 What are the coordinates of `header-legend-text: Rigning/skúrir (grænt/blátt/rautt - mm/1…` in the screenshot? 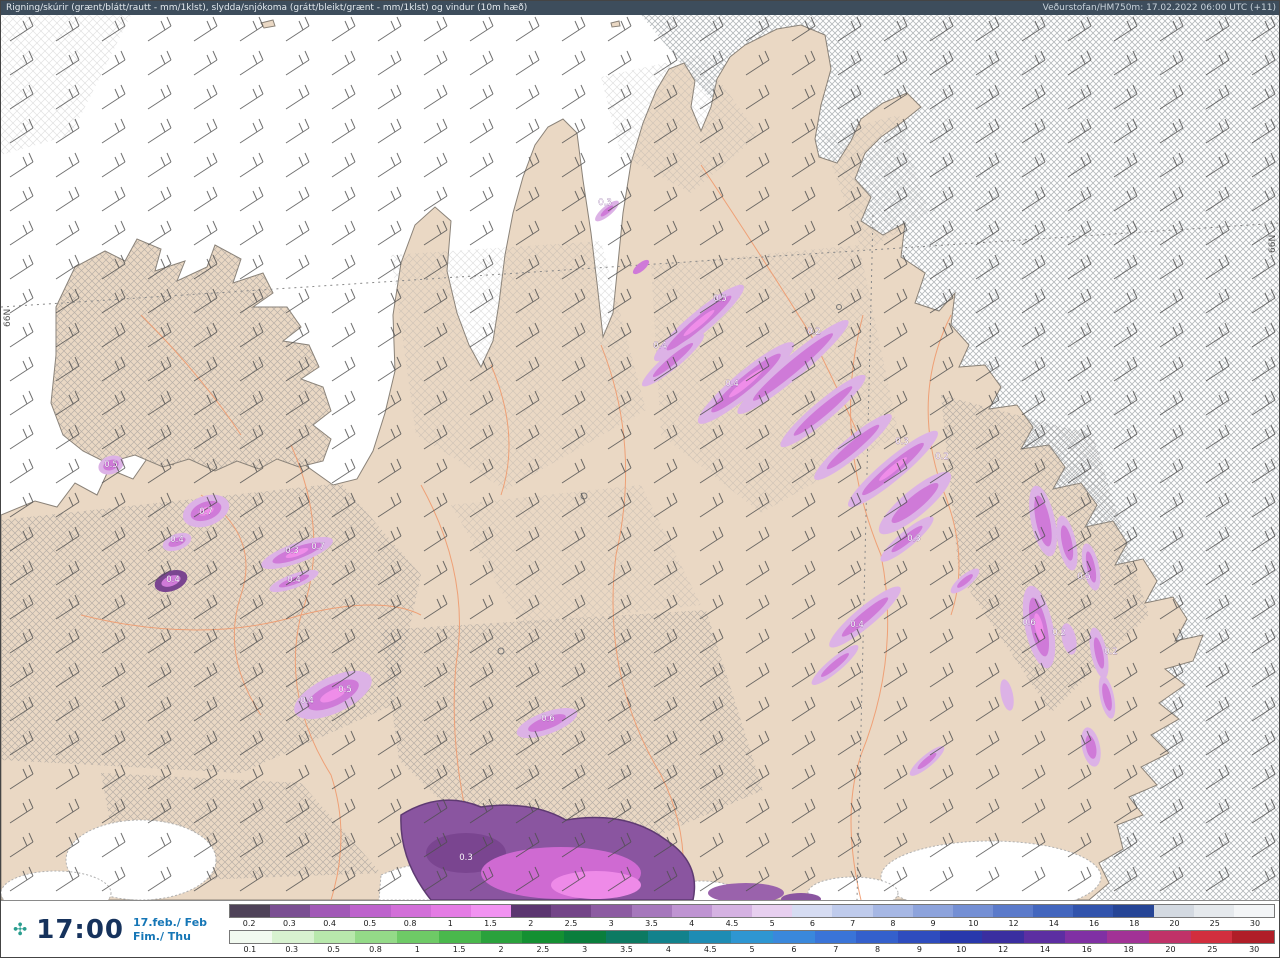 It's located at (267, 8).